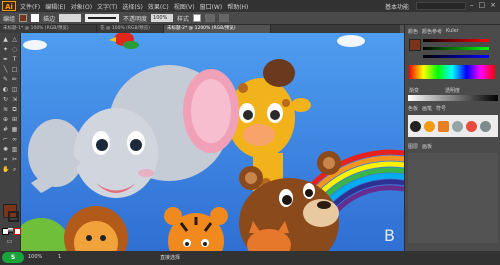 Image resolution: width=500 pixels, height=265 pixels. What do you see at coordinates (432, 32) in the screenshot?
I see `tab-color-guide: 颜色参考` at bounding box center [432, 32].